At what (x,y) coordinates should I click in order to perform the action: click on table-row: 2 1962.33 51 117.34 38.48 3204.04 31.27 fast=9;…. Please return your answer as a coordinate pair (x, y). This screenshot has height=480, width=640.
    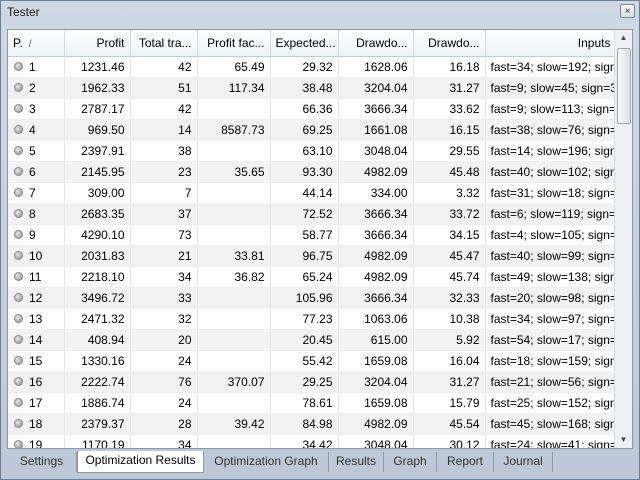
    Looking at the image, I should click on (312, 88).